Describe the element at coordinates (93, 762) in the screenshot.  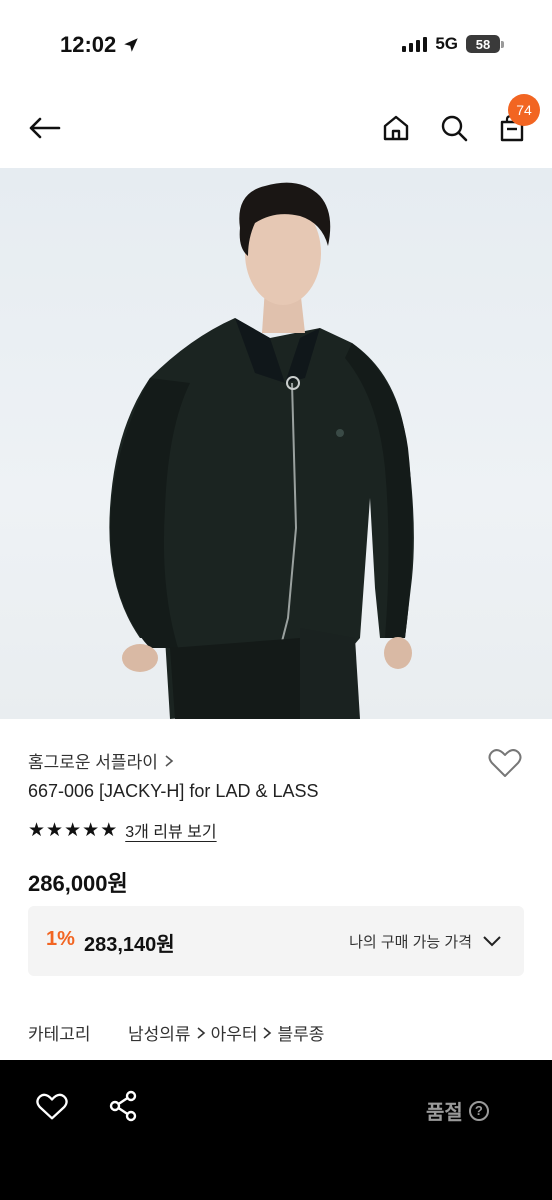
I see `brand-name: 홈그로운 서플라이` at that location.